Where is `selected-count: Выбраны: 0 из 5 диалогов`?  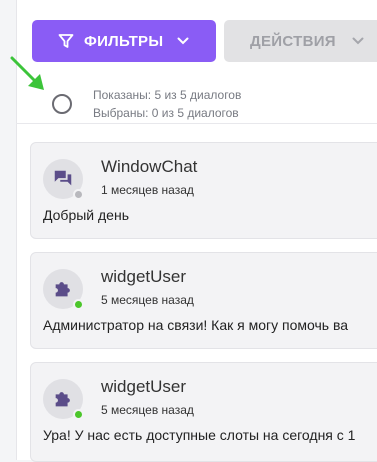
selected-count: Выбраны: 0 из 5 диалогов is located at coordinates (166, 113).